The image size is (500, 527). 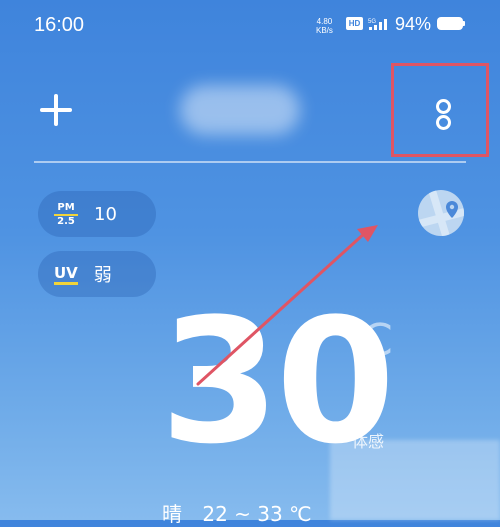 I want to click on network-speed-unit: KB/s, so click(x=324, y=30).